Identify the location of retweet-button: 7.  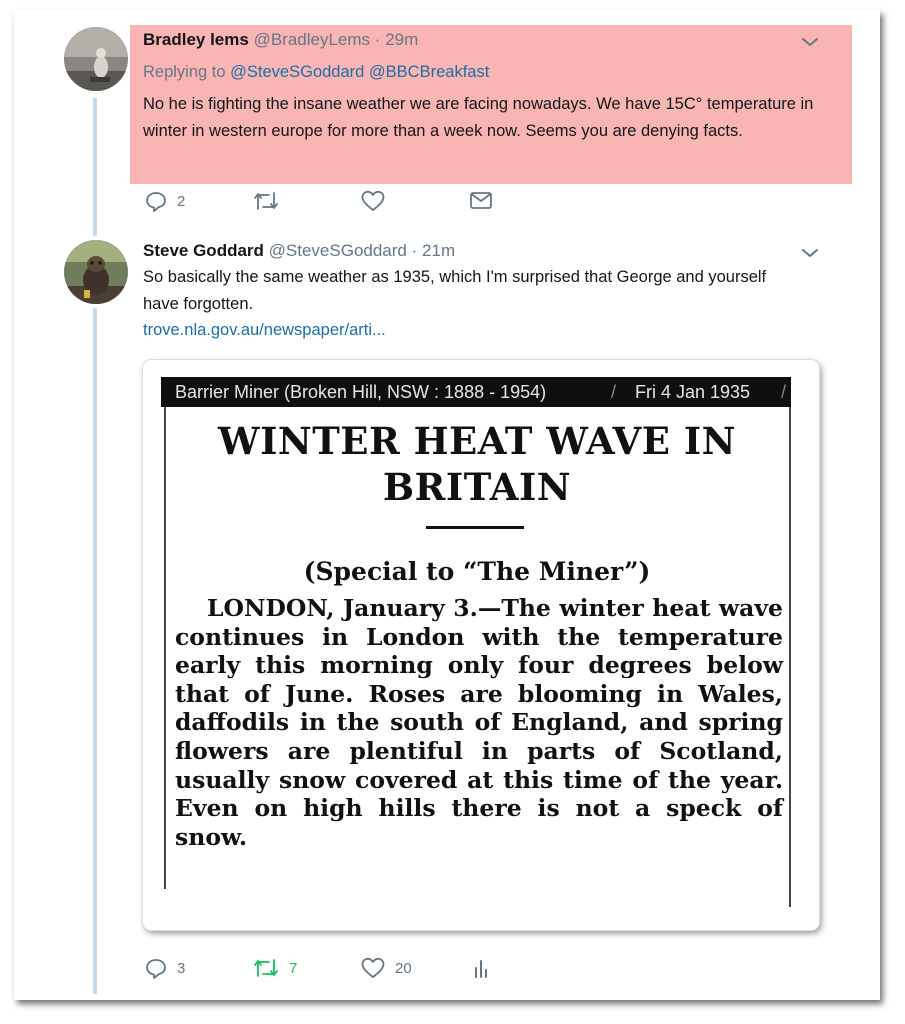
(275, 968).